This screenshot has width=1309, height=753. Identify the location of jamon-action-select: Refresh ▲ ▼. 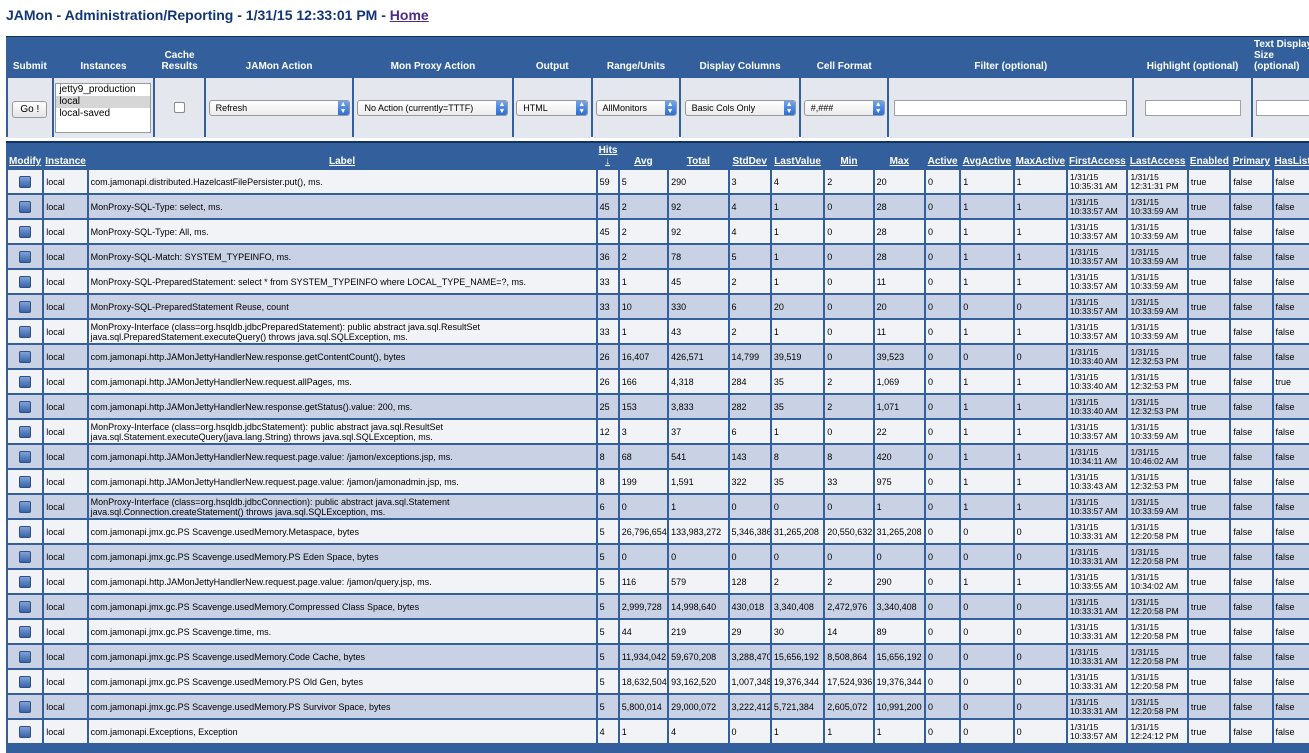
(279, 107).